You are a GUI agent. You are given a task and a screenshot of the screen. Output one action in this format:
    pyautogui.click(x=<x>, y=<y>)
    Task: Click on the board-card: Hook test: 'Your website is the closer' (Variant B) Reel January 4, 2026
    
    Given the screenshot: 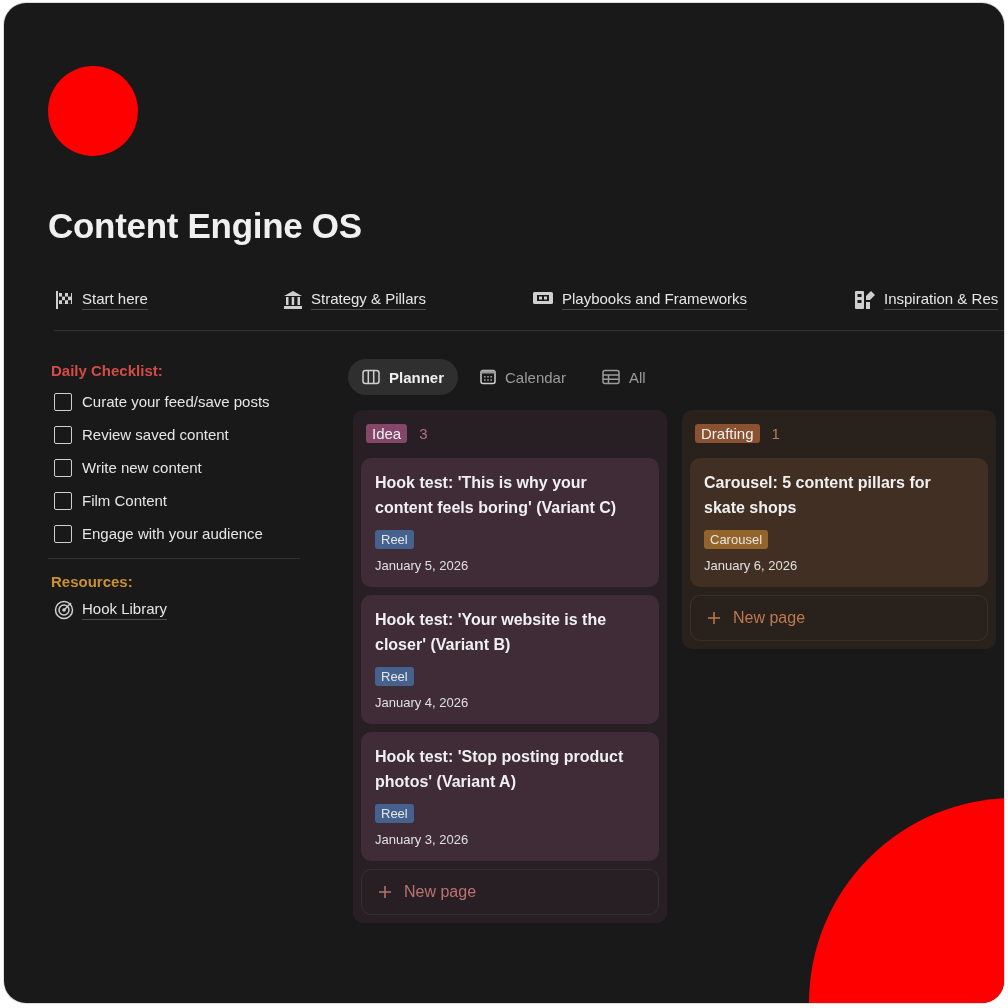 What is the action you would take?
    pyautogui.click(x=510, y=659)
    